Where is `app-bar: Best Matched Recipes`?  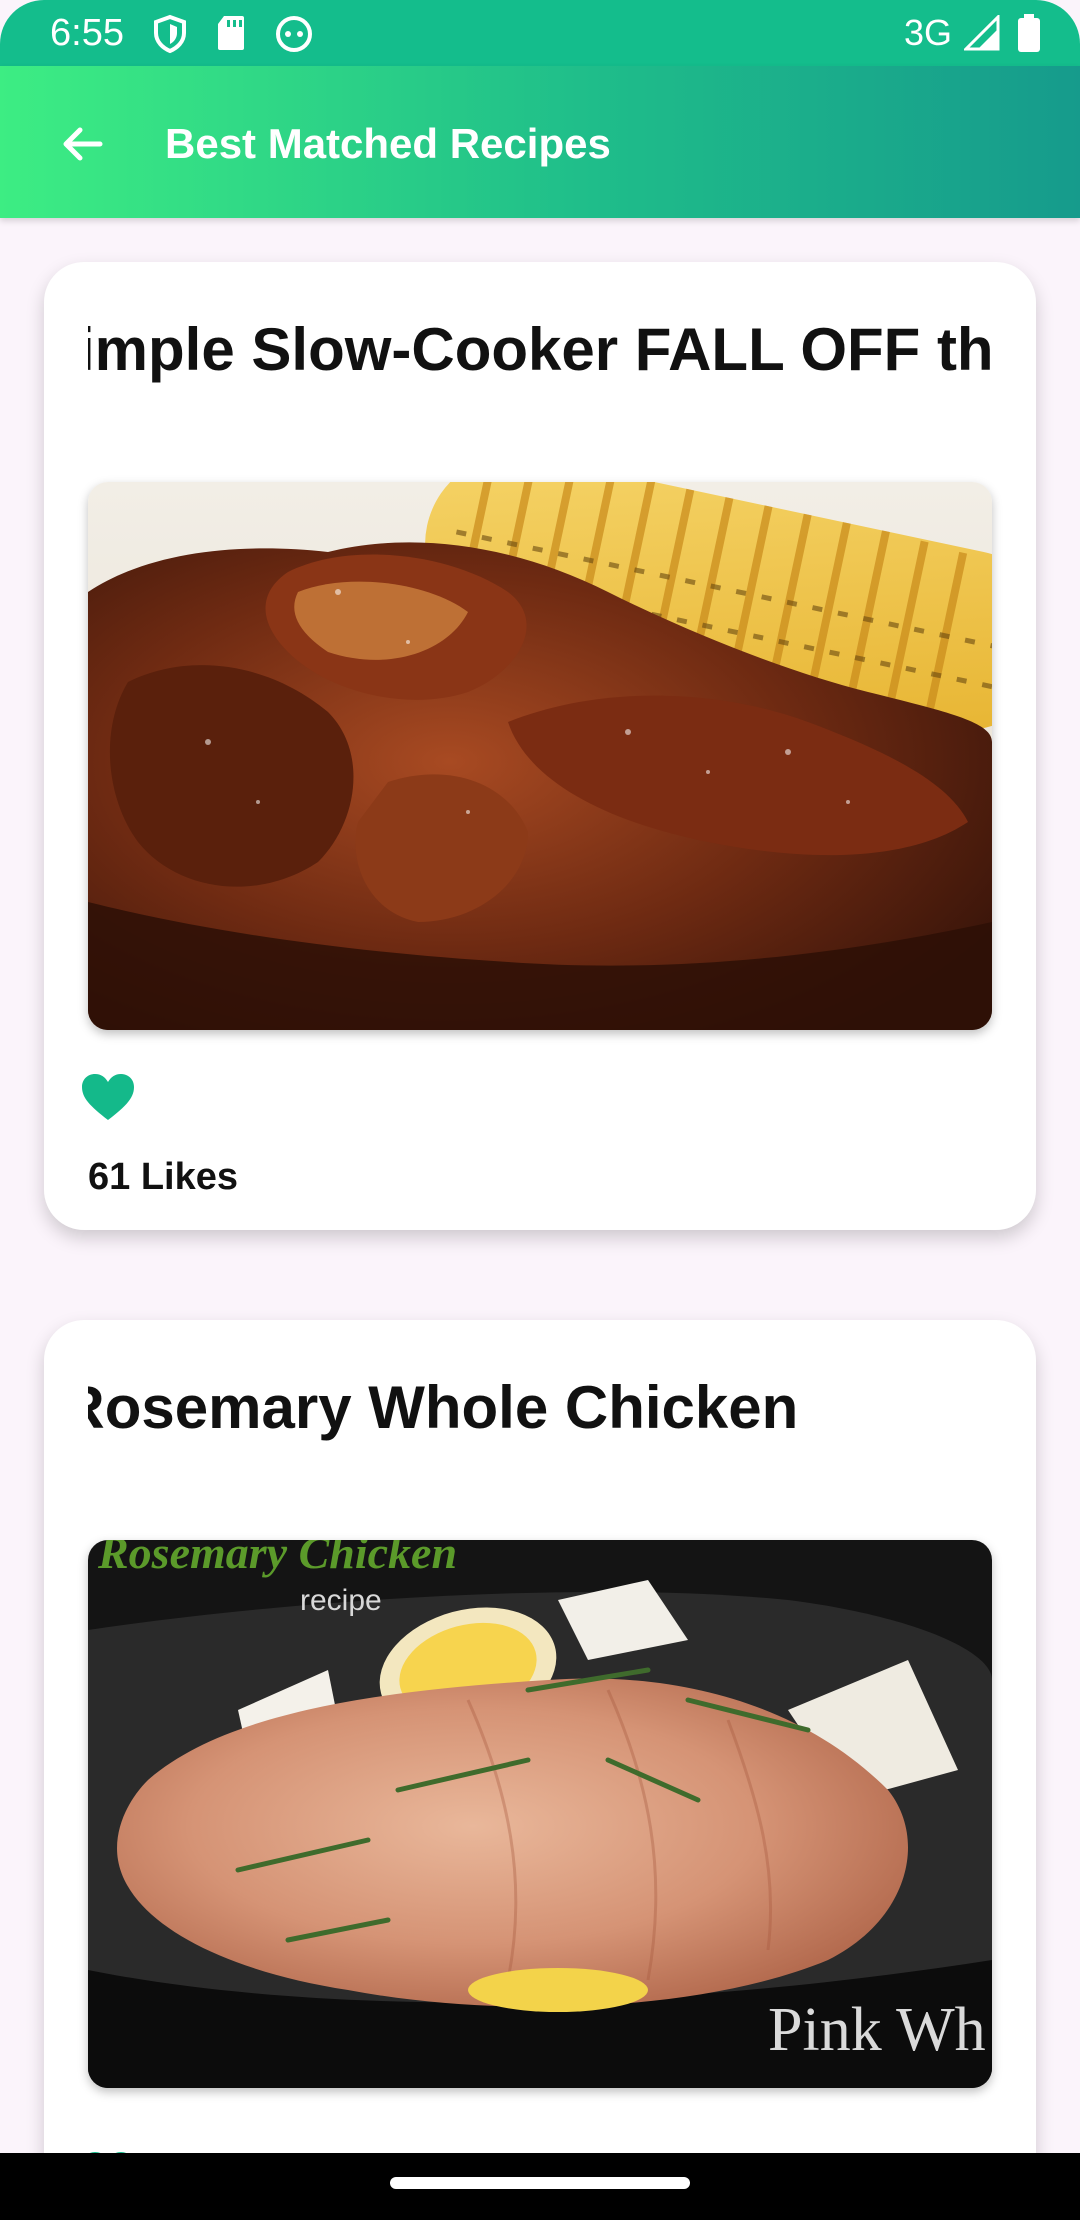
app-bar: Best Matched Recipes is located at coordinates (540, 142).